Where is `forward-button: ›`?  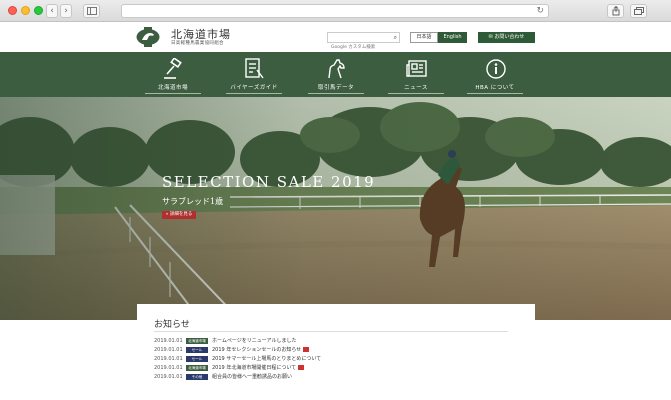
forward-button: › is located at coordinates (66, 11).